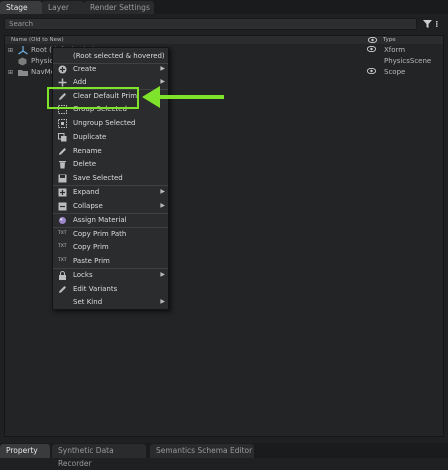  I want to click on tree-header: Name (Old to New) Type, so click(224, 40).